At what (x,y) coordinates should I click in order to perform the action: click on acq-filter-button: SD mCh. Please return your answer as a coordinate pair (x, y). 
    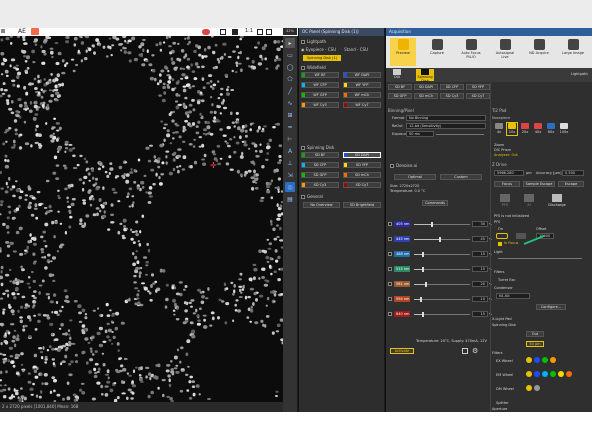
    Looking at the image, I should click on (426, 96).